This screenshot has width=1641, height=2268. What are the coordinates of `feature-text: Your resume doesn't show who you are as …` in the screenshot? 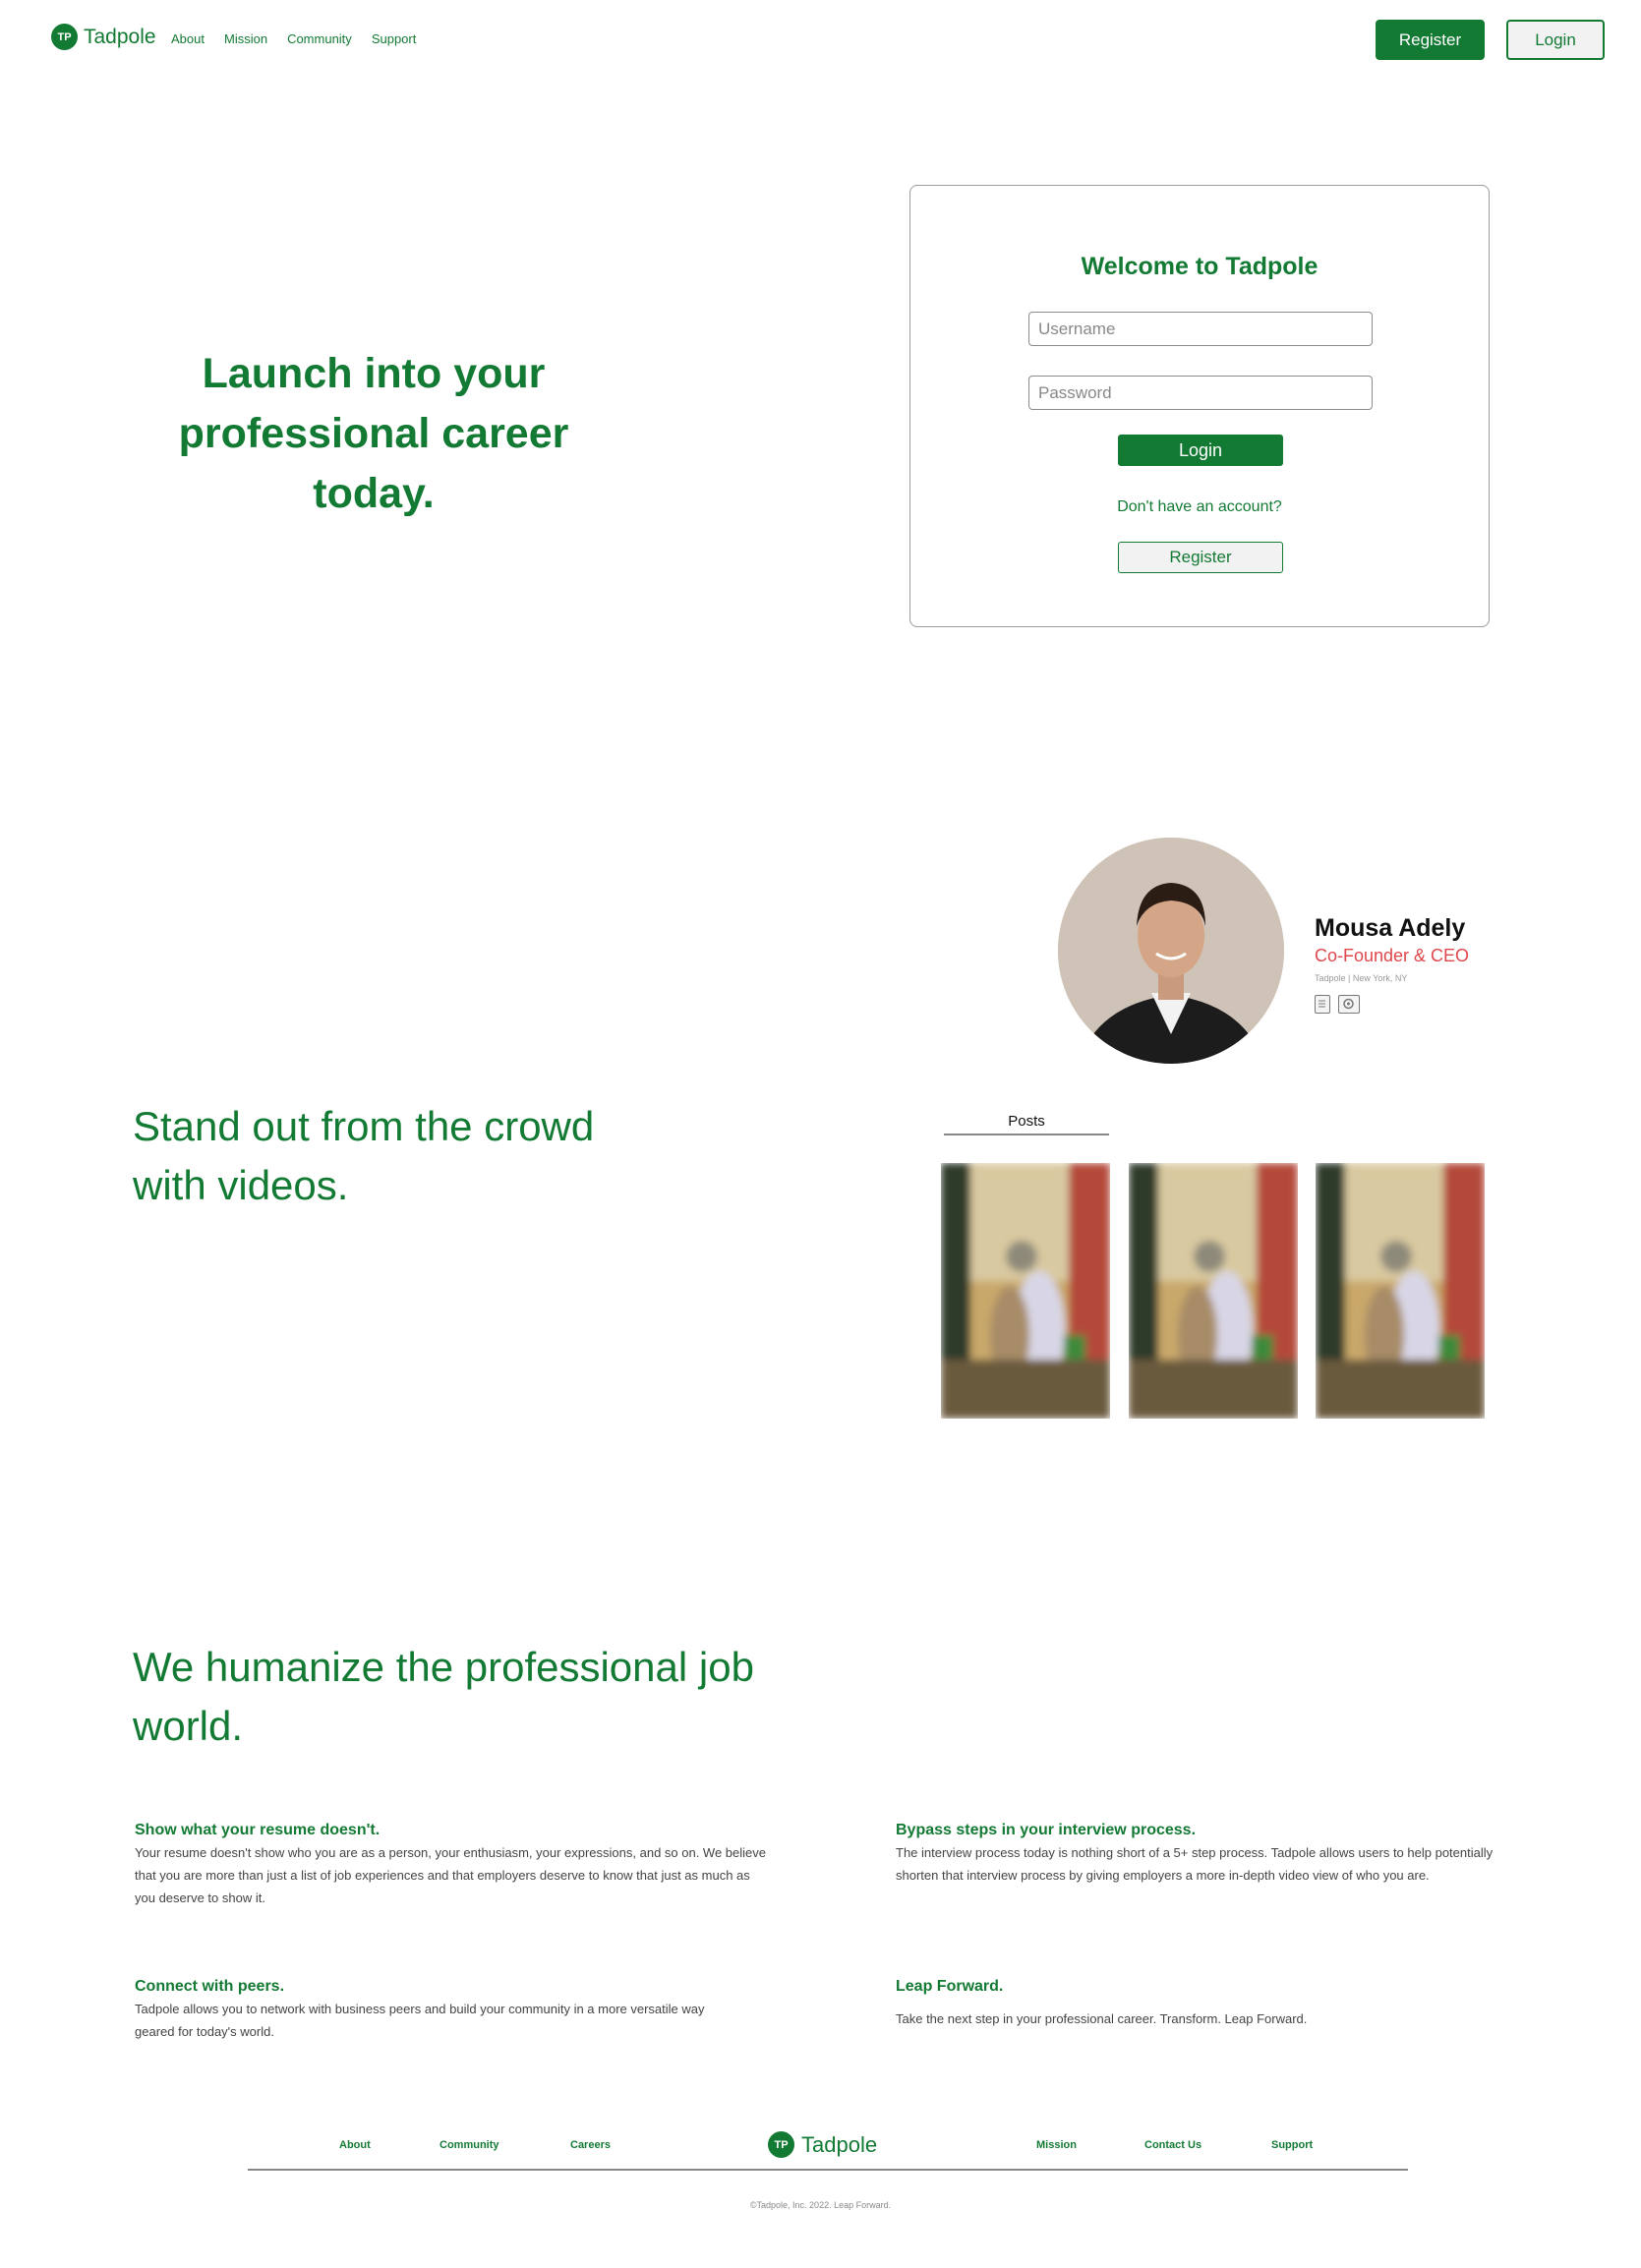 It's located at (451, 1875).